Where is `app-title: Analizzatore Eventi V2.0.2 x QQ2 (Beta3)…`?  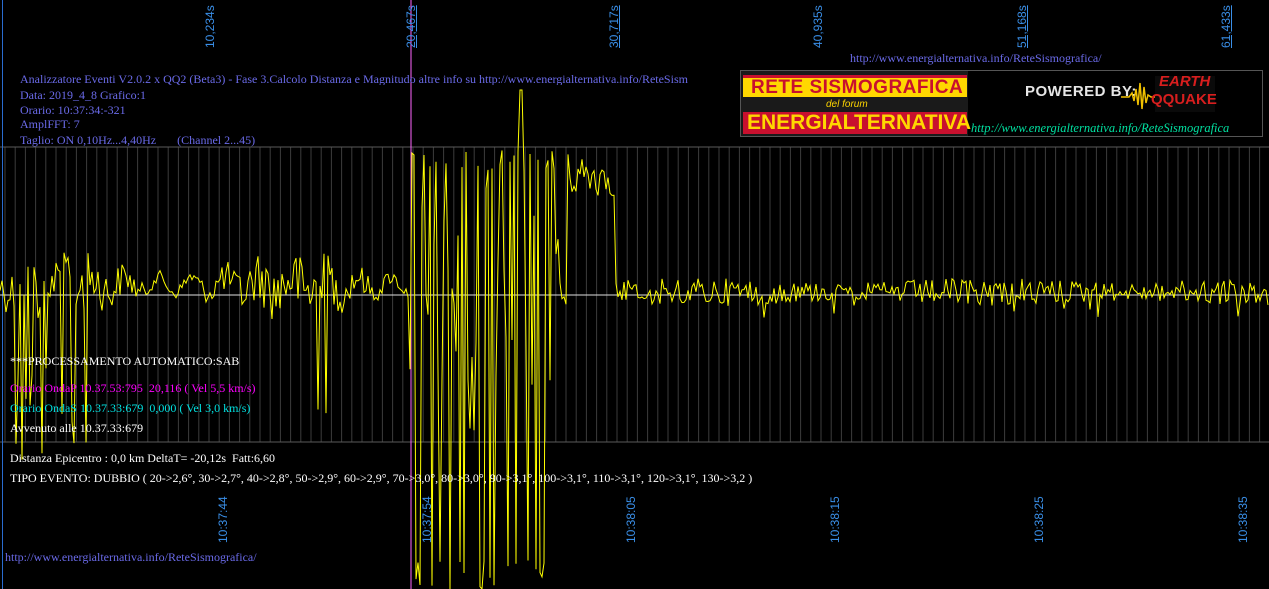
app-title: Analizzatore Eventi V2.0.2 x QQ2 (Beta3)… is located at coordinates (354, 79).